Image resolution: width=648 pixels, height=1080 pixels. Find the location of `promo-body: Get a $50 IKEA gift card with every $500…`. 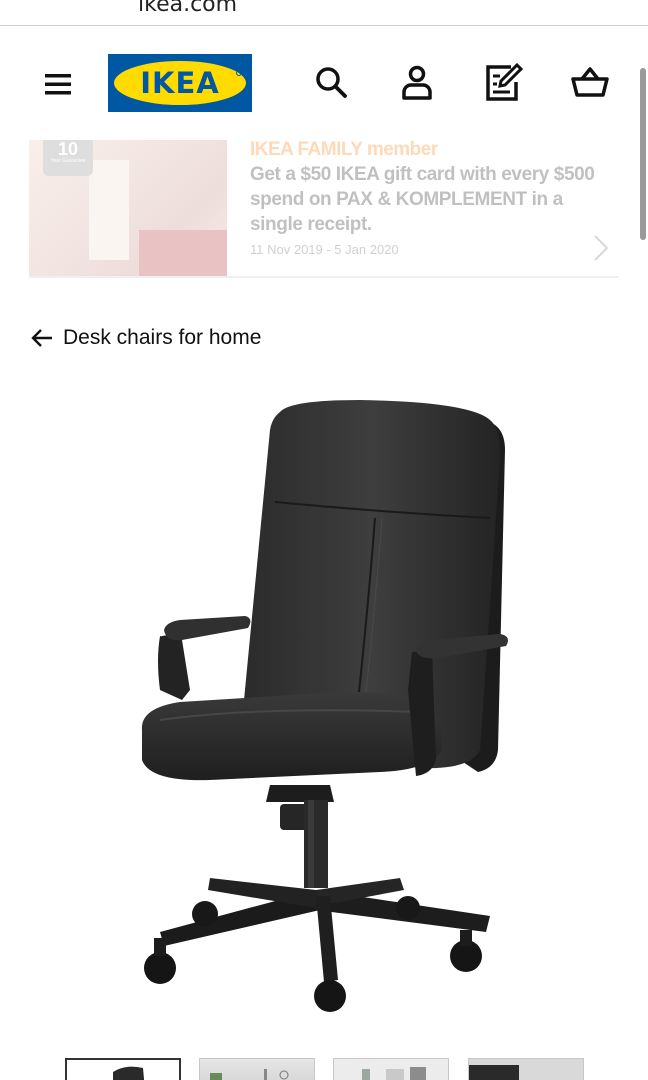

promo-body: Get a $50 IKEA gift card with every $500… is located at coordinates (422, 199).